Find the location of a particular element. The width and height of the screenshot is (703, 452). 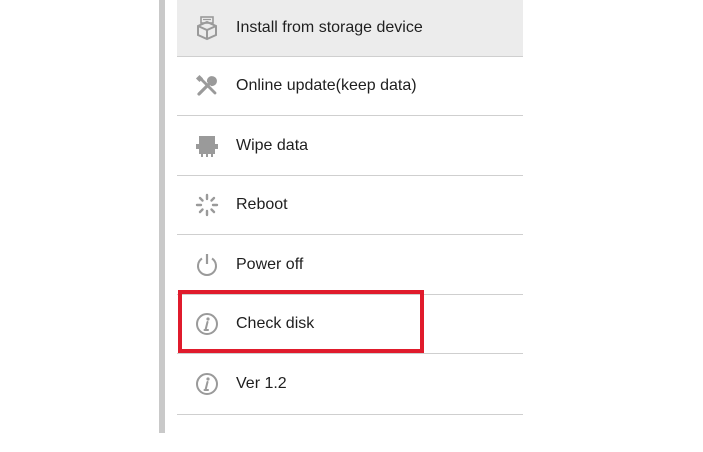

power-icon is located at coordinates (207, 265).